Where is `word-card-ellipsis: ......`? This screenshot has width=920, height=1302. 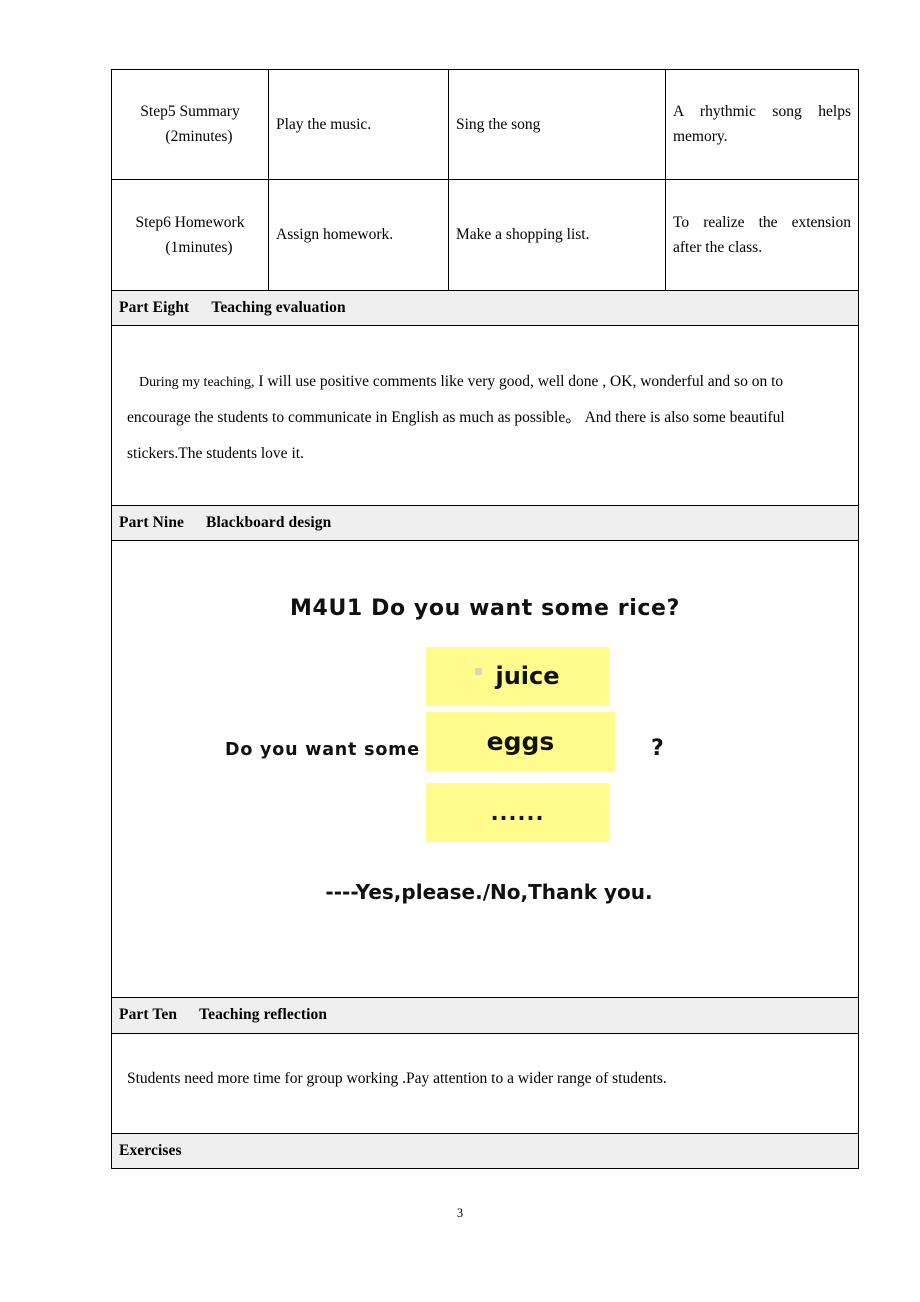 word-card-ellipsis: ...... is located at coordinates (517, 813).